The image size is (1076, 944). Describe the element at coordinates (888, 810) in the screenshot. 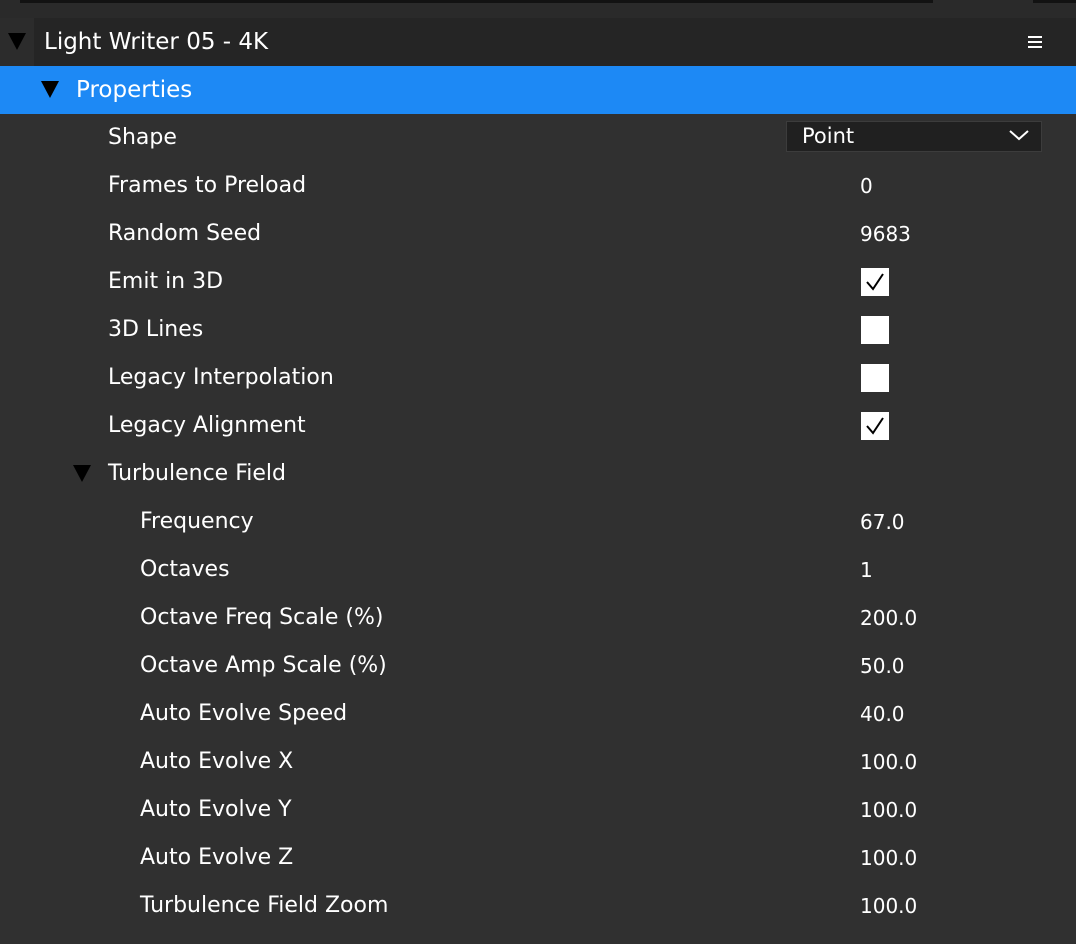

I see `auto-evolve-y-value: 100.0` at that location.